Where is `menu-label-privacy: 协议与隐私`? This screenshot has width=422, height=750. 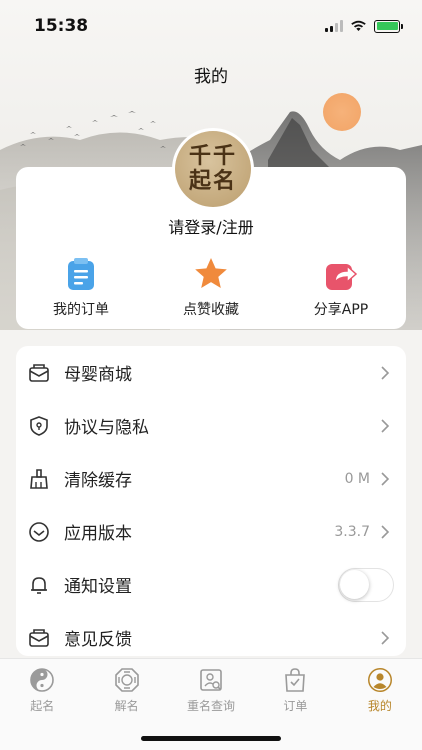 menu-label-privacy: 协议与隐私 is located at coordinates (106, 428).